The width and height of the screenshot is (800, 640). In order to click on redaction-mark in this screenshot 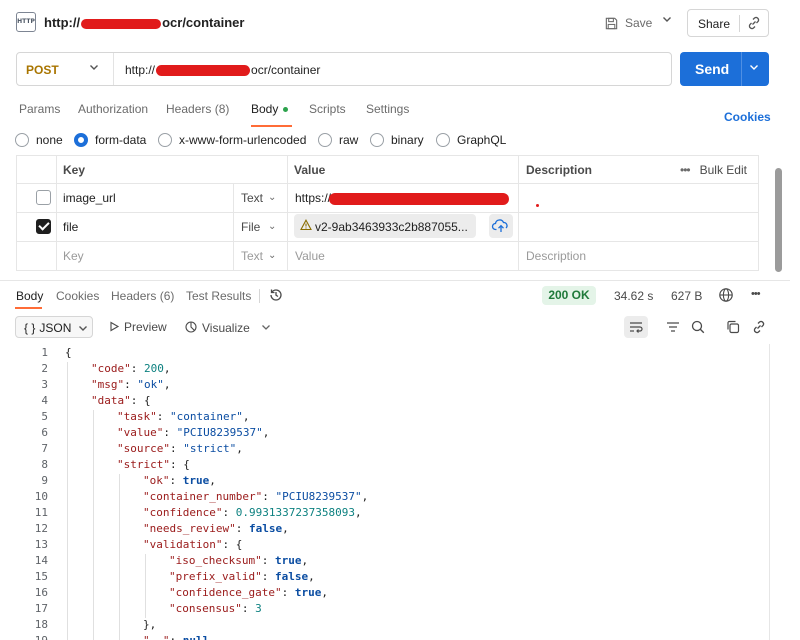, I will do `click(537, 205)`.